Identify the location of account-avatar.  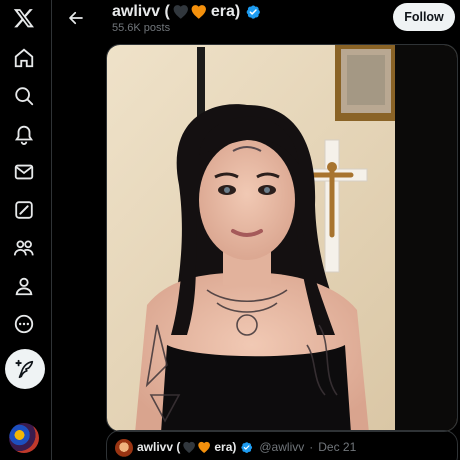
(24, 438).